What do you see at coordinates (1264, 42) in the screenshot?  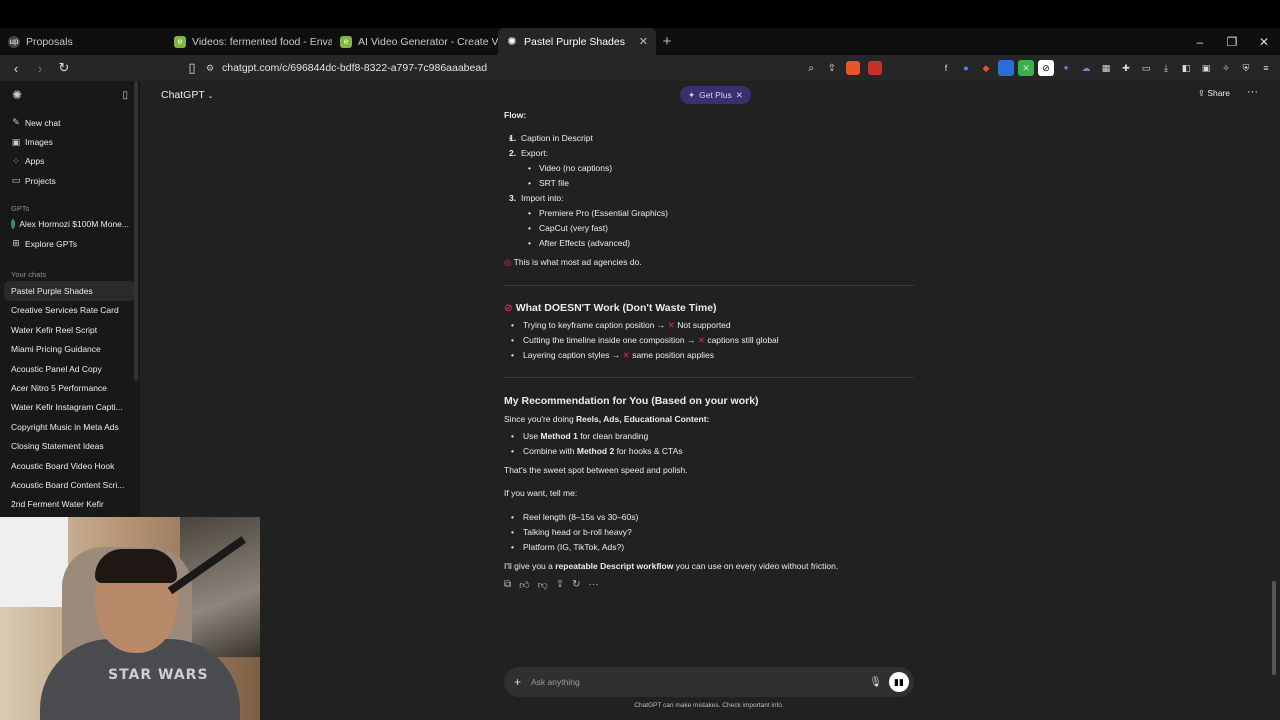 I see `close-window-icon: ✕` at bounding box center [1264, 42].